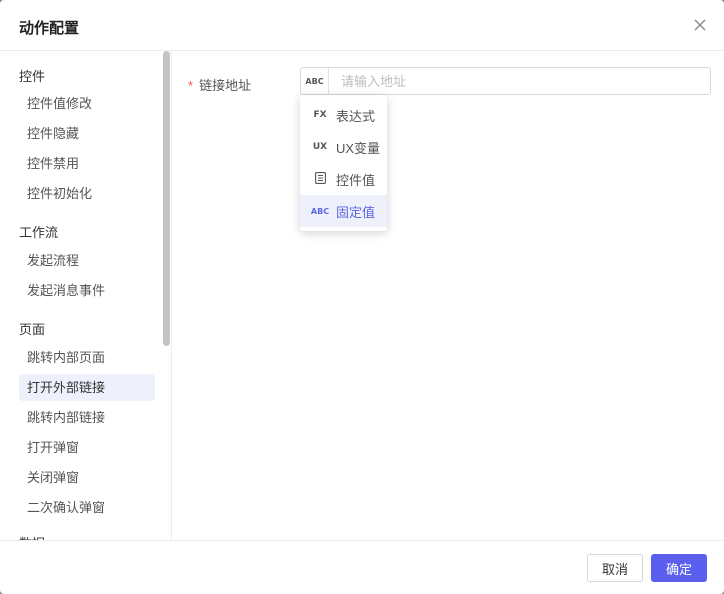 The height and width of the screenshot is (594, 724). I want to click on link-address-input, so click(520, 81).